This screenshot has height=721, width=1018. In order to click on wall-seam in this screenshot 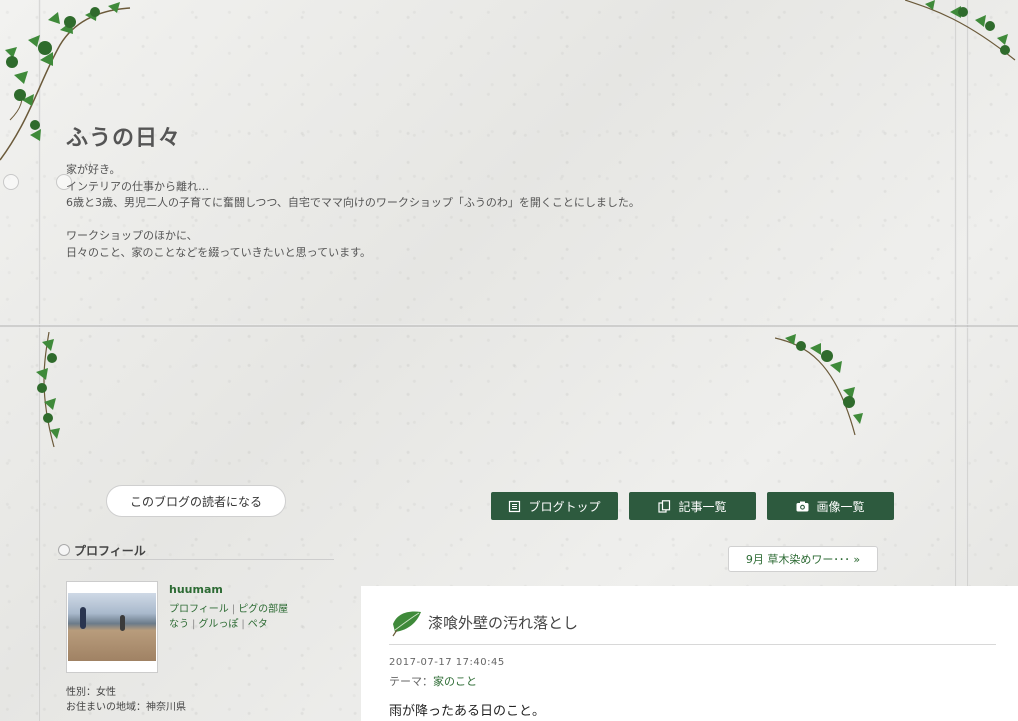, I will do `click(509, 326)`.